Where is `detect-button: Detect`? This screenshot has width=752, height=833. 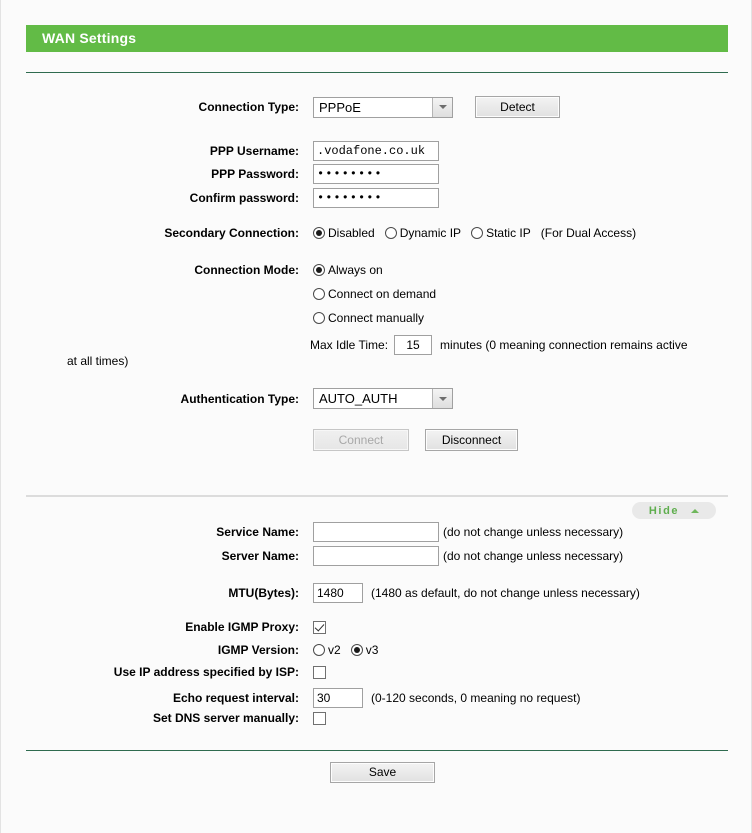
detect-button: Detect is located at coordinates (517, 107).